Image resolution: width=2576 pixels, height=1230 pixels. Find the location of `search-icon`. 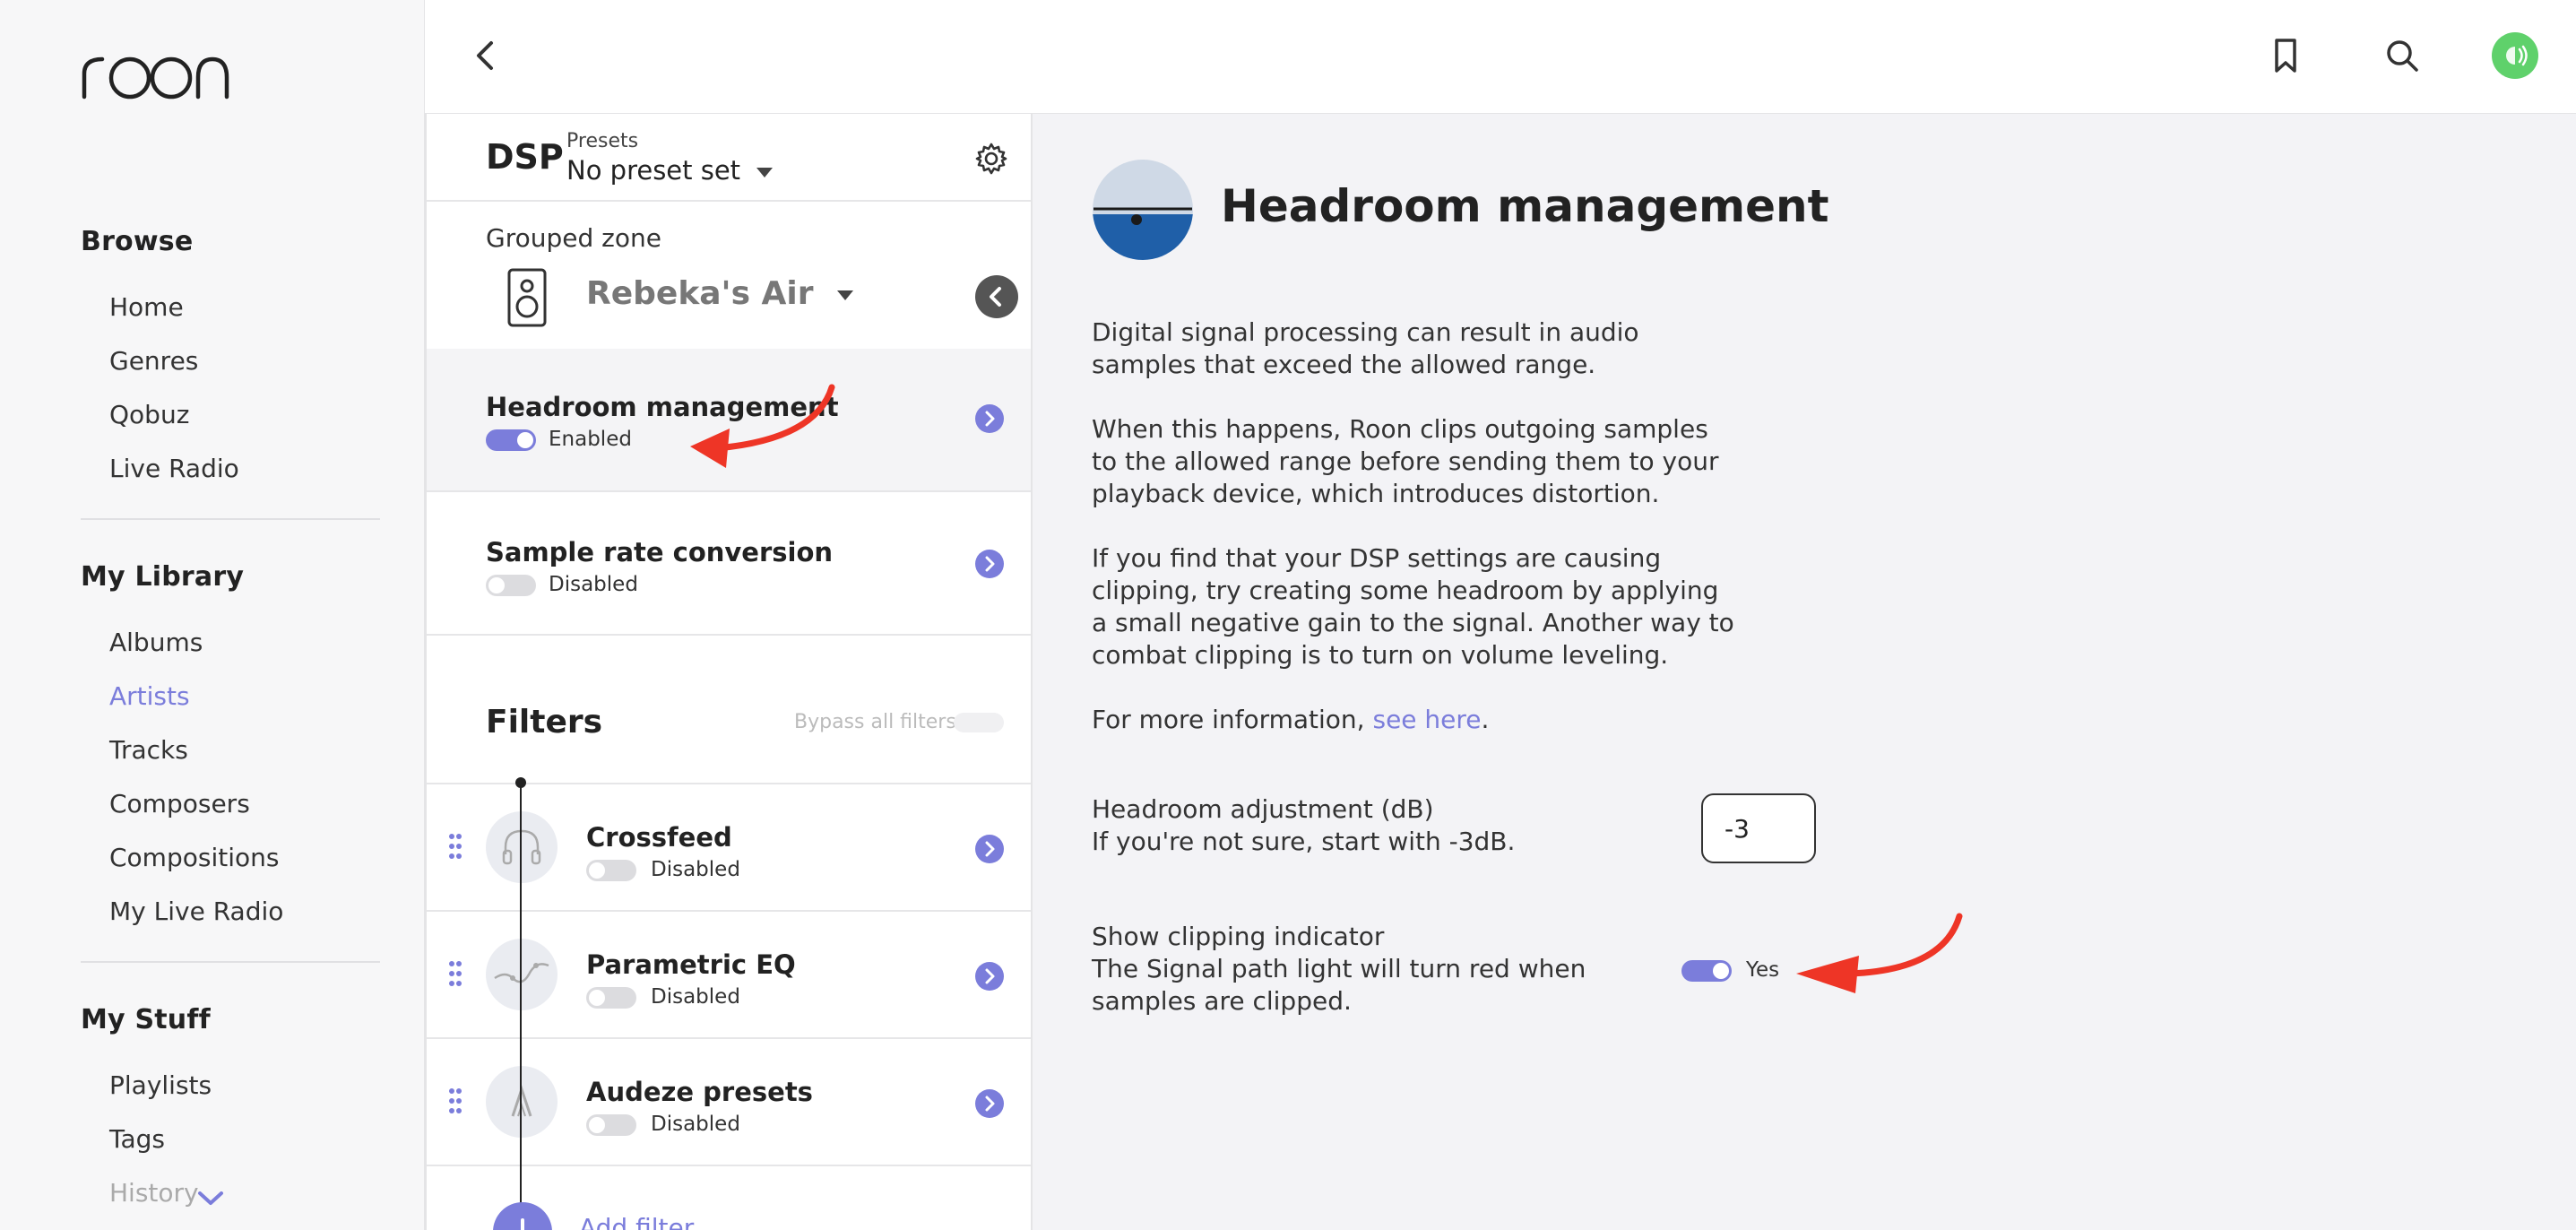

search-icon is located at coordinates (2402, 56).